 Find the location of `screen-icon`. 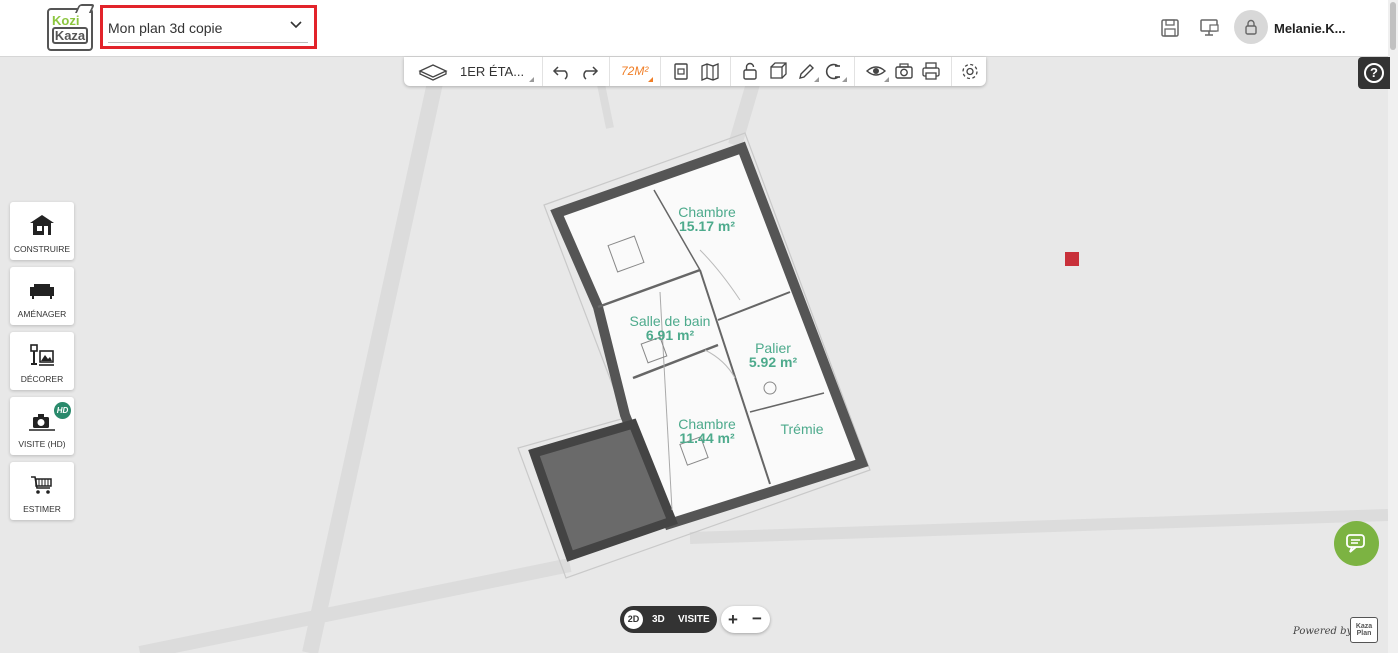

screen-icon is located at coordinates (1209, 28).